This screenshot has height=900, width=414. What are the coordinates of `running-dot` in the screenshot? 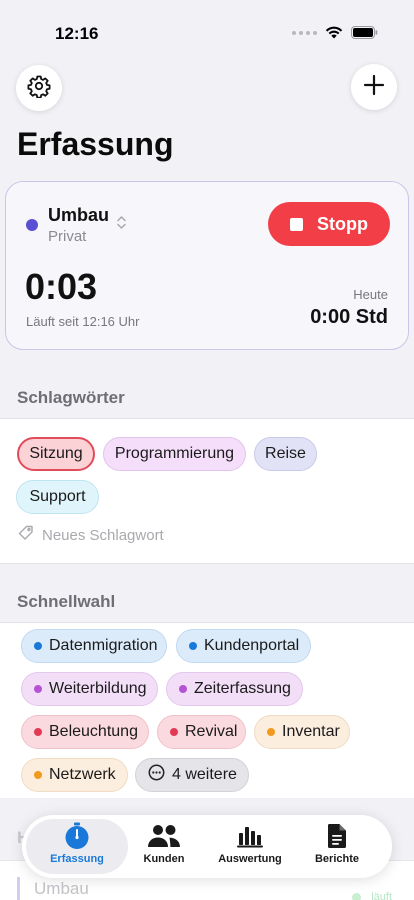 It's located at (357, 896).